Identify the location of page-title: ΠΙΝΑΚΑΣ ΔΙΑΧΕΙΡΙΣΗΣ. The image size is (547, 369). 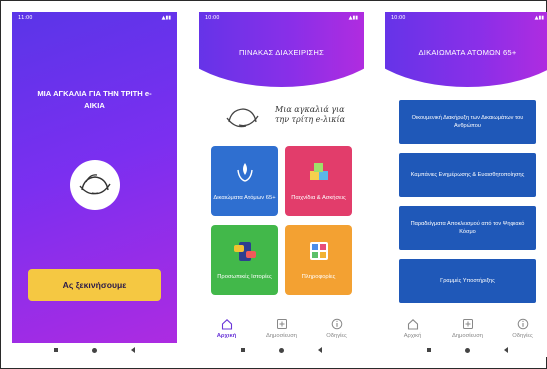
(281, 52).